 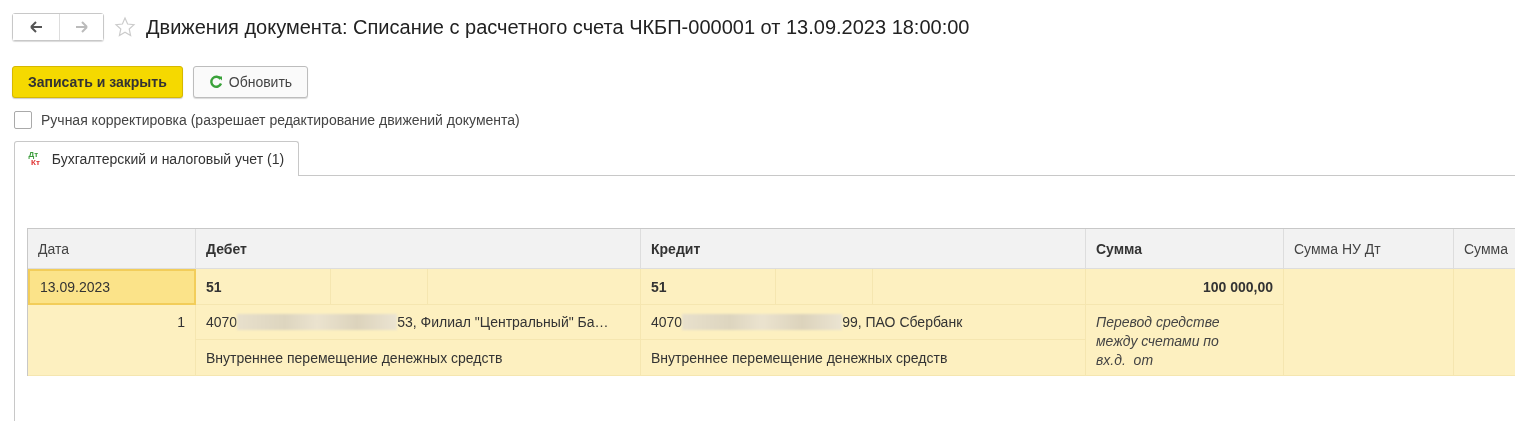 I want to click on debit-credit-icon: Дт Кт, so click(x=33, y=159).